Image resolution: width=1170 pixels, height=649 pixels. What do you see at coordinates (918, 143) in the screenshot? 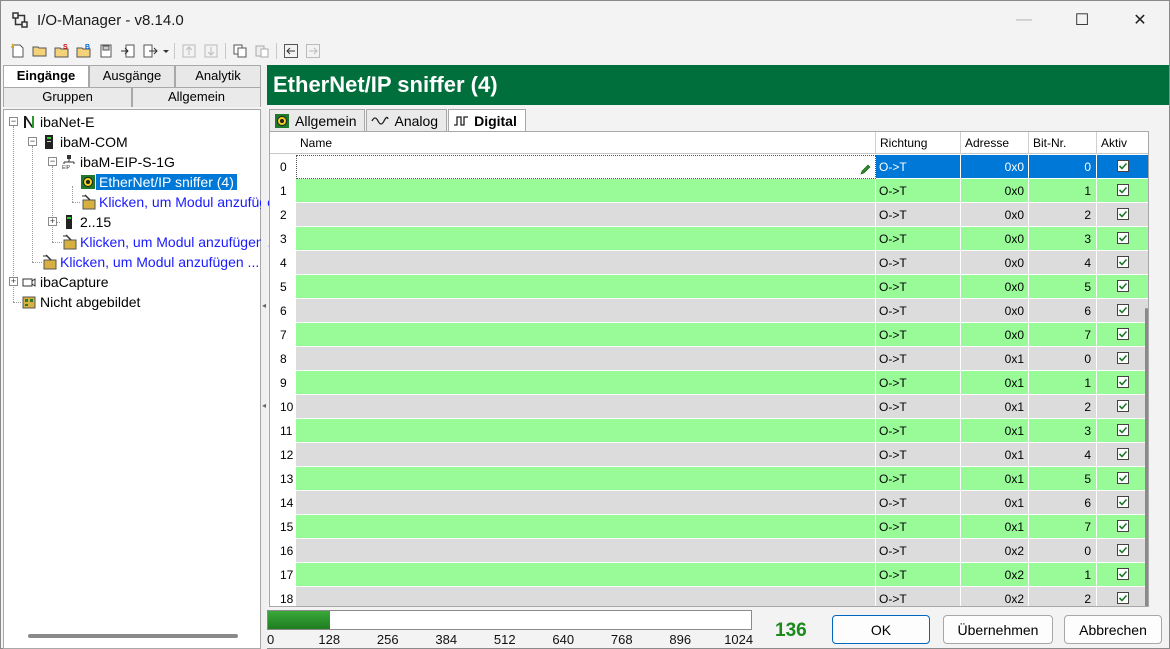
I see `header-richtung: Richtung` at bounding box center [918, 143].